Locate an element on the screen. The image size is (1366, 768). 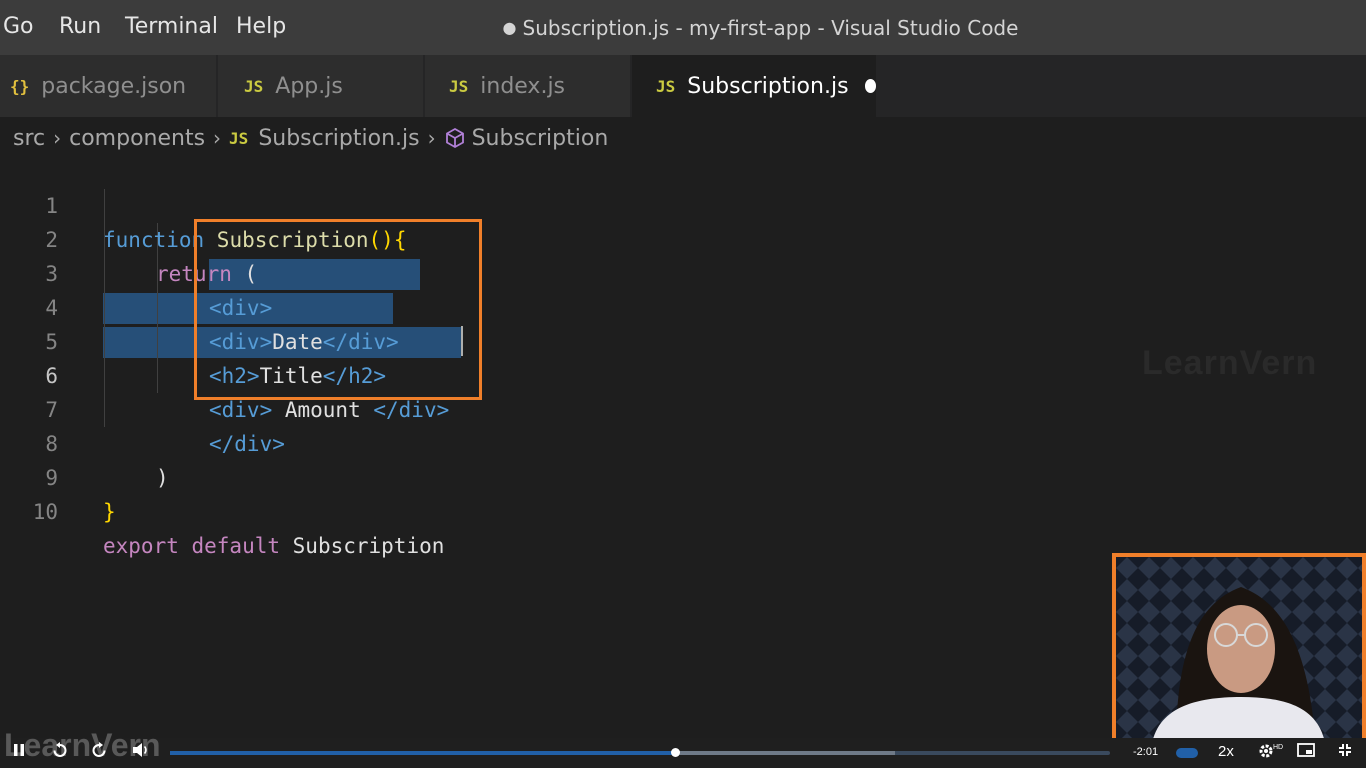
tab-label: Subscription.js is located at coordinates (768, 86).